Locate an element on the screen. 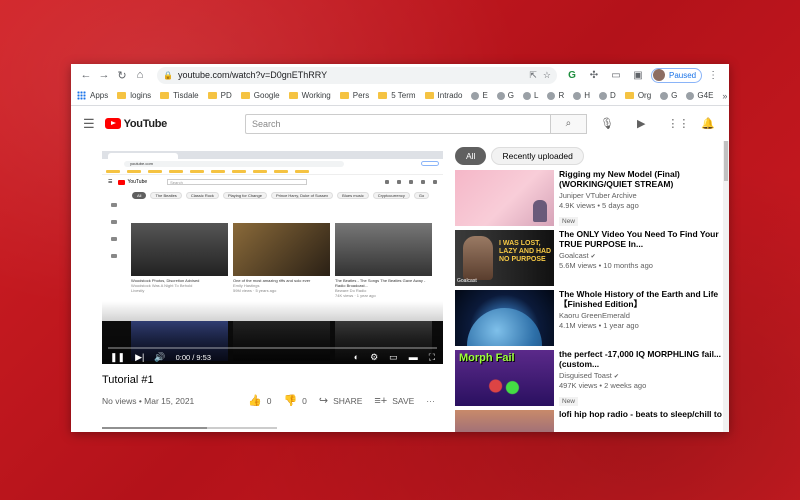 This screenshot has width=800, height=500. pause-icon: ❚❚ is located at coordinates (117, 357).